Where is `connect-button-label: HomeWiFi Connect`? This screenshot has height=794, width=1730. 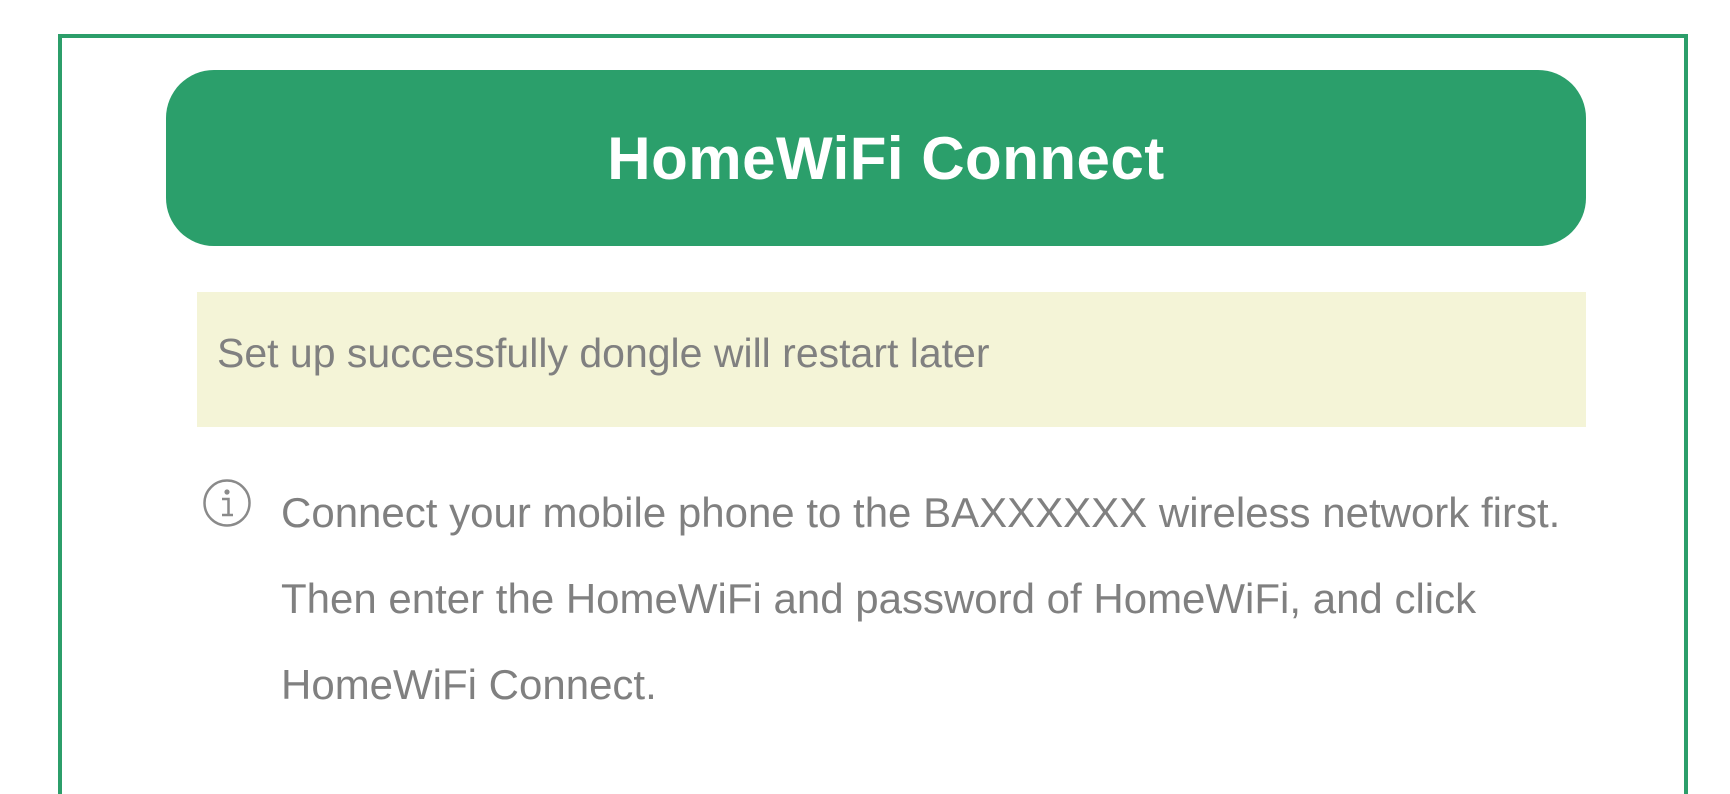 connect-button-label: HomeWiFi Connect is located at coordinates (886, 158).